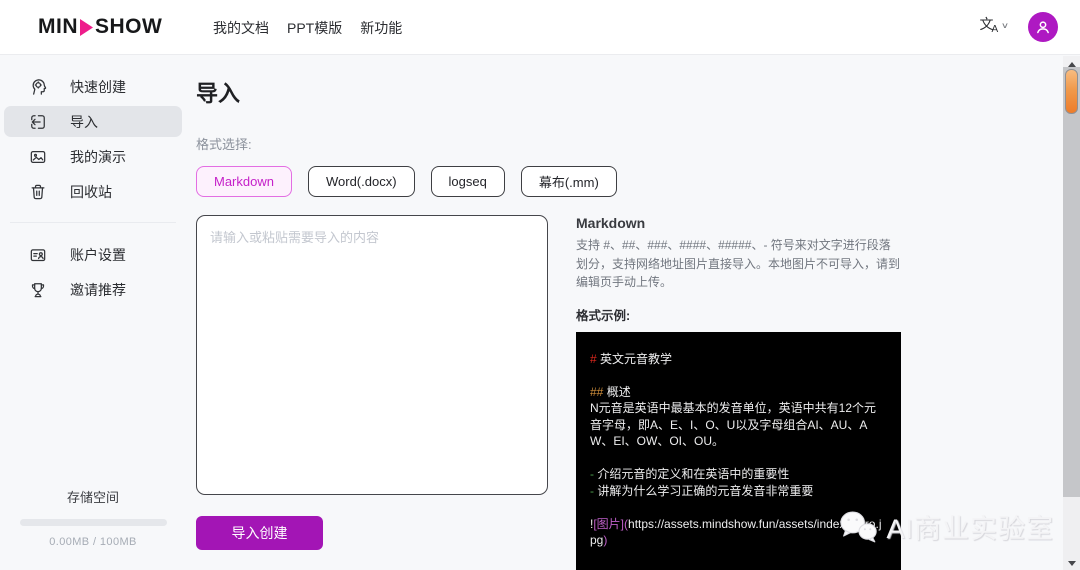 Image resolution: width=1080 pixels, height=570 pixels. What do you see at coordinates (970, 529) in the screenshot?
I see `watermark-text: AI商业实验室` at bounding box center [970, 529].